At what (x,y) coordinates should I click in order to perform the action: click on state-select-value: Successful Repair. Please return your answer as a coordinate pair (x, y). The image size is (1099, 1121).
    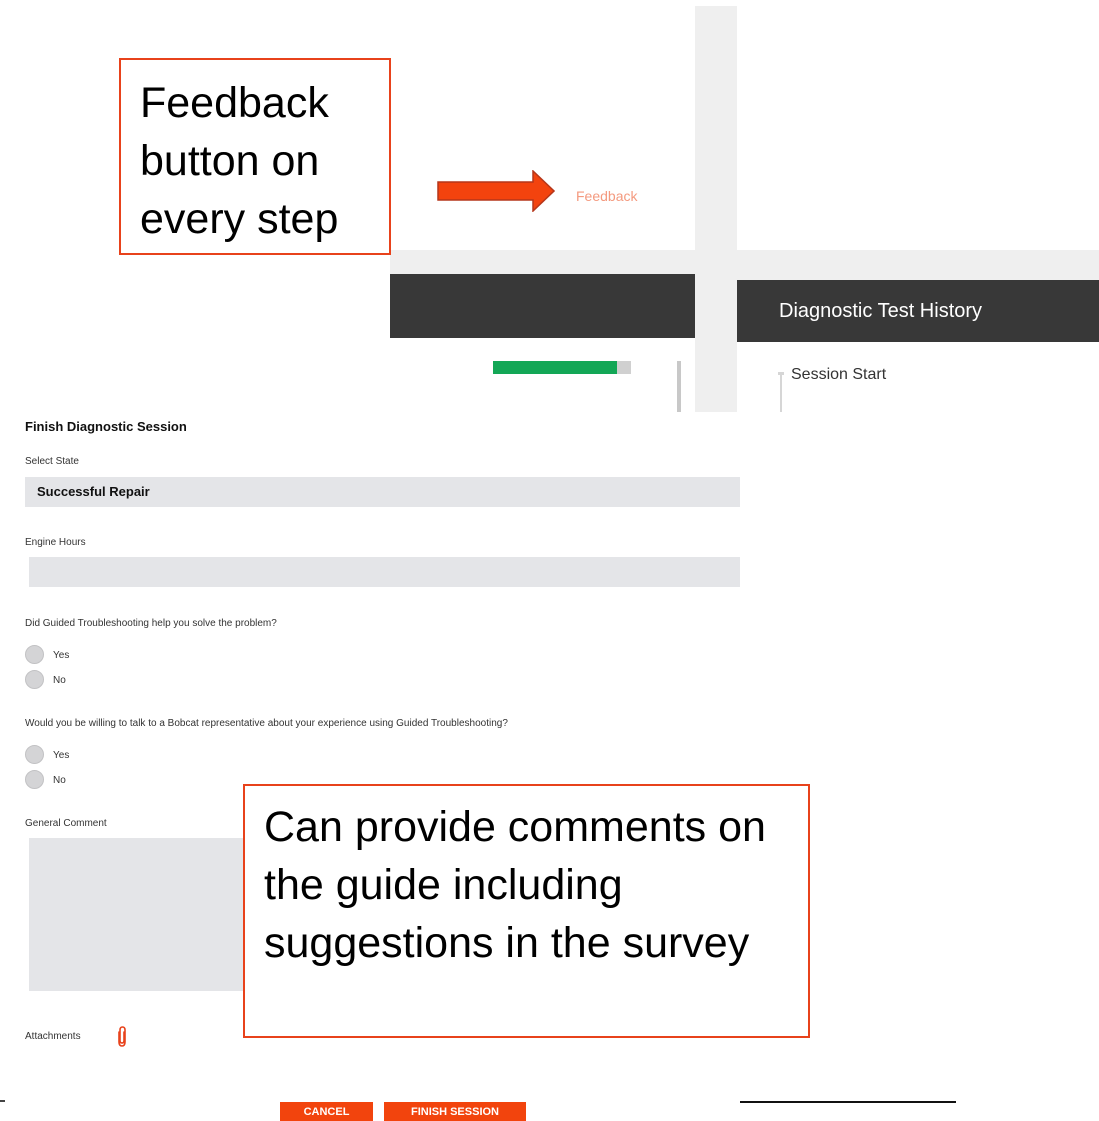
    Looking at the image, I should click on (93, 491).